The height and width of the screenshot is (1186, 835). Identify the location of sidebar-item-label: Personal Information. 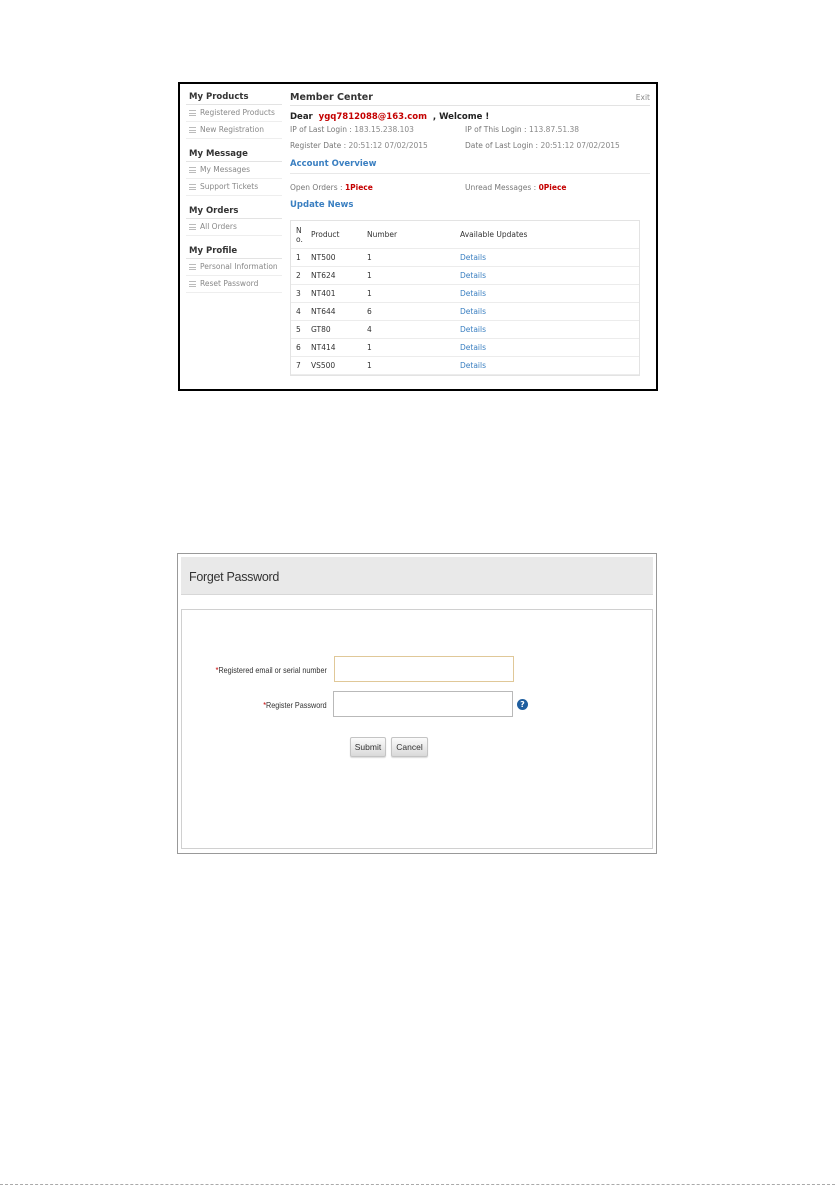
(239, 266).